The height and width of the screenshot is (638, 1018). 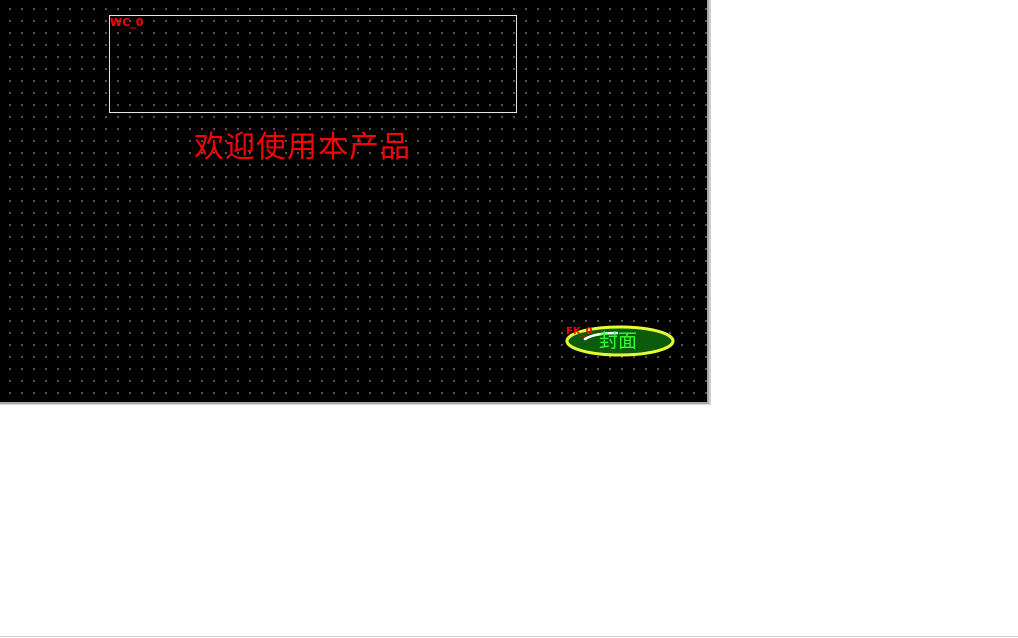 What do you see at coordinates (509, 636) in the screenshot?
I see `page-bottom-divider` at bounding box center [509, 636].